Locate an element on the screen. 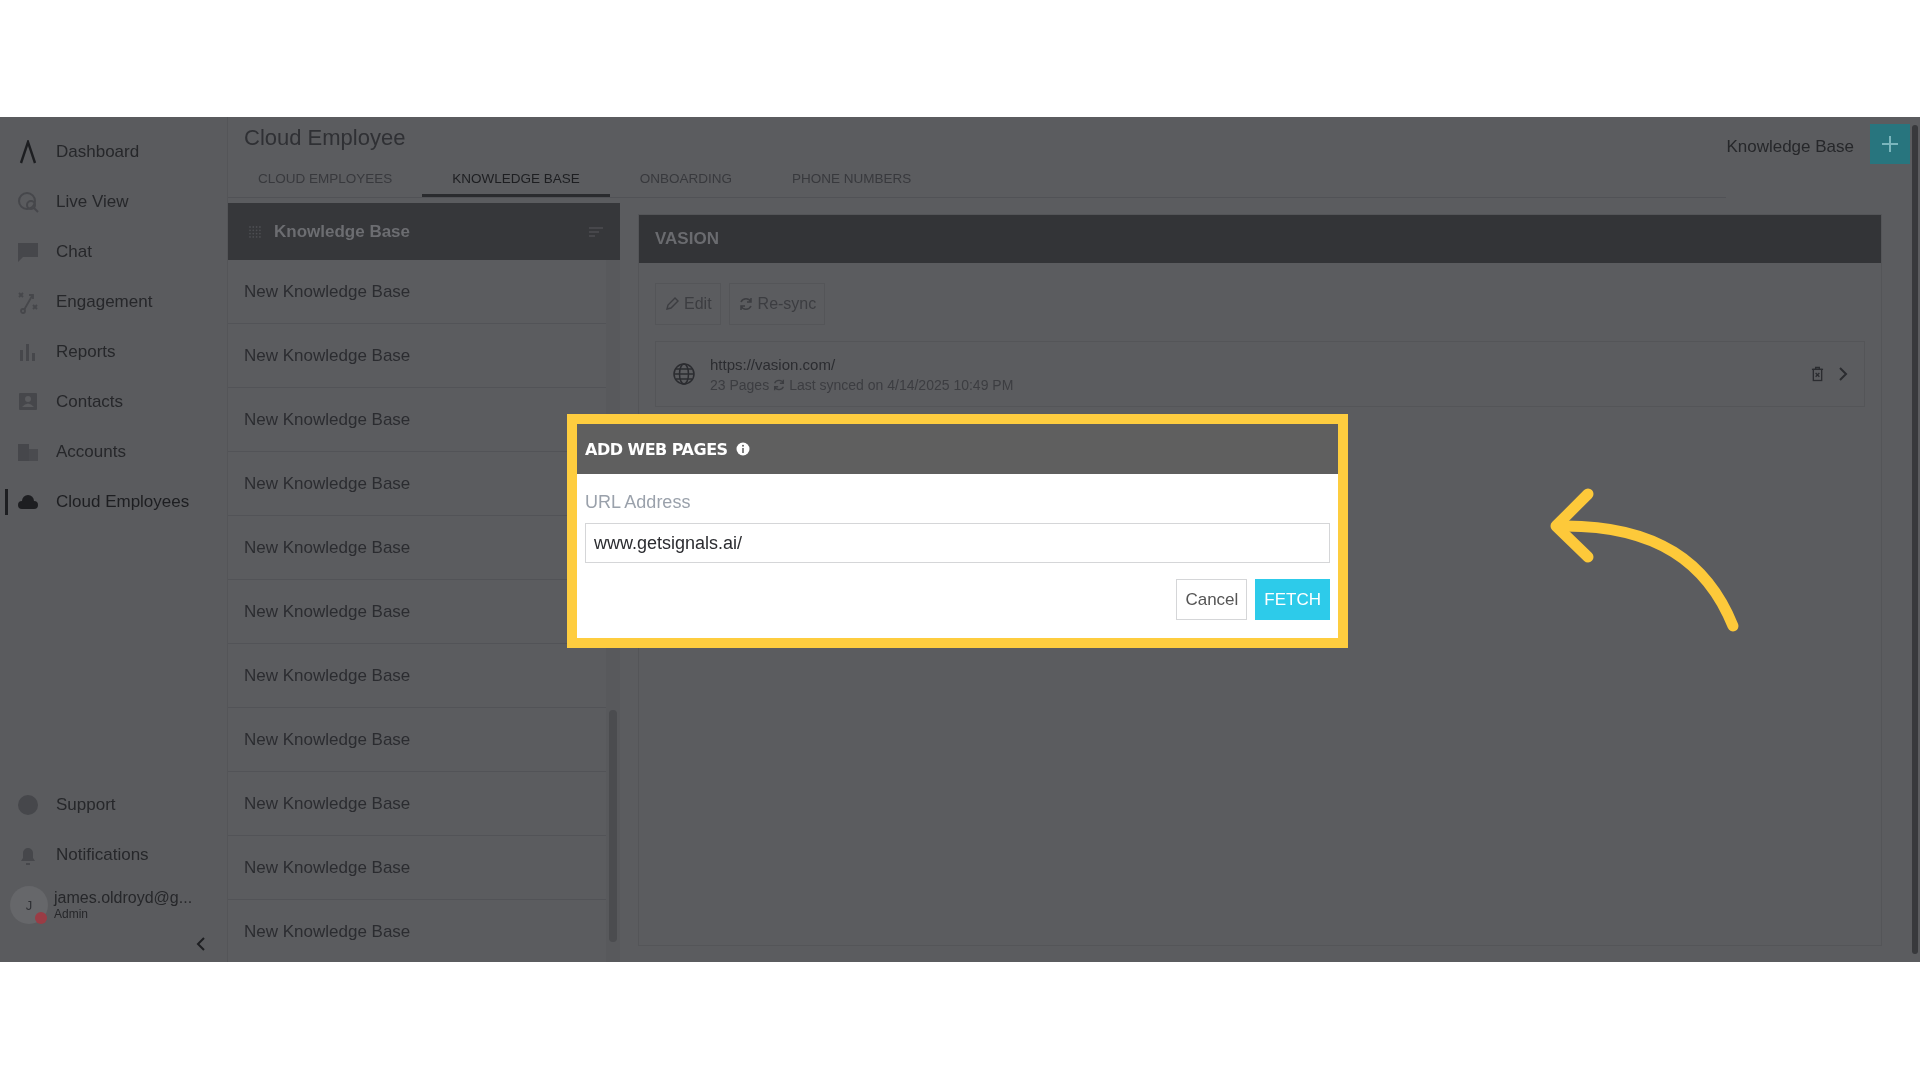 This screenshot has height=1080, width=1920. fetch-button: FETCH is located at coordinates (1292, 599).